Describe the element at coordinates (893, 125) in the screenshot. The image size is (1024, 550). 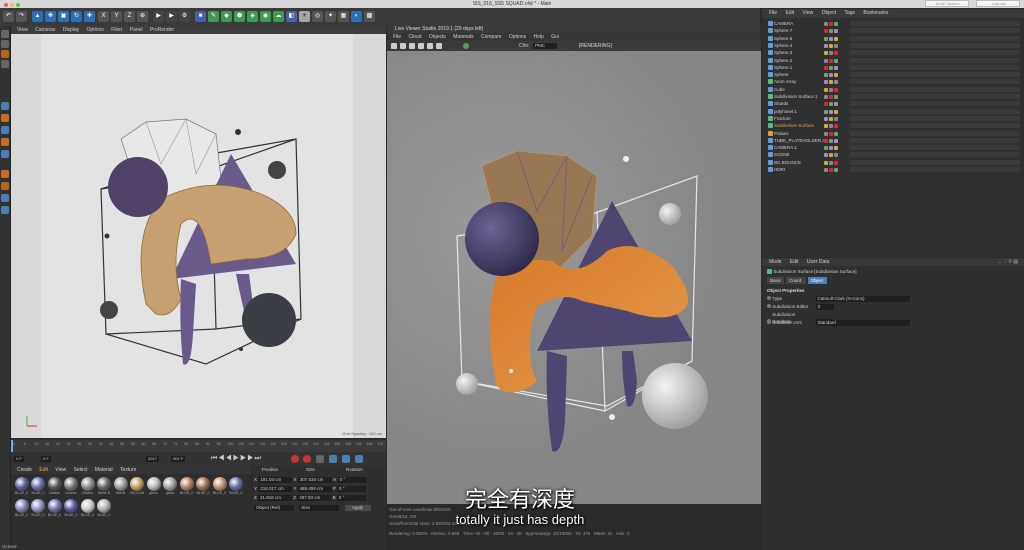
I see `object-row: Subdivision Surface` at that location.